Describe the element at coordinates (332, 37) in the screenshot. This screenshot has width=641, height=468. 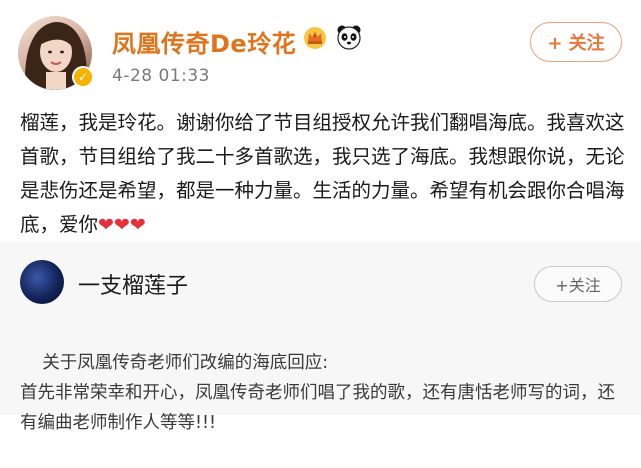
I see `badge-group` at that location.